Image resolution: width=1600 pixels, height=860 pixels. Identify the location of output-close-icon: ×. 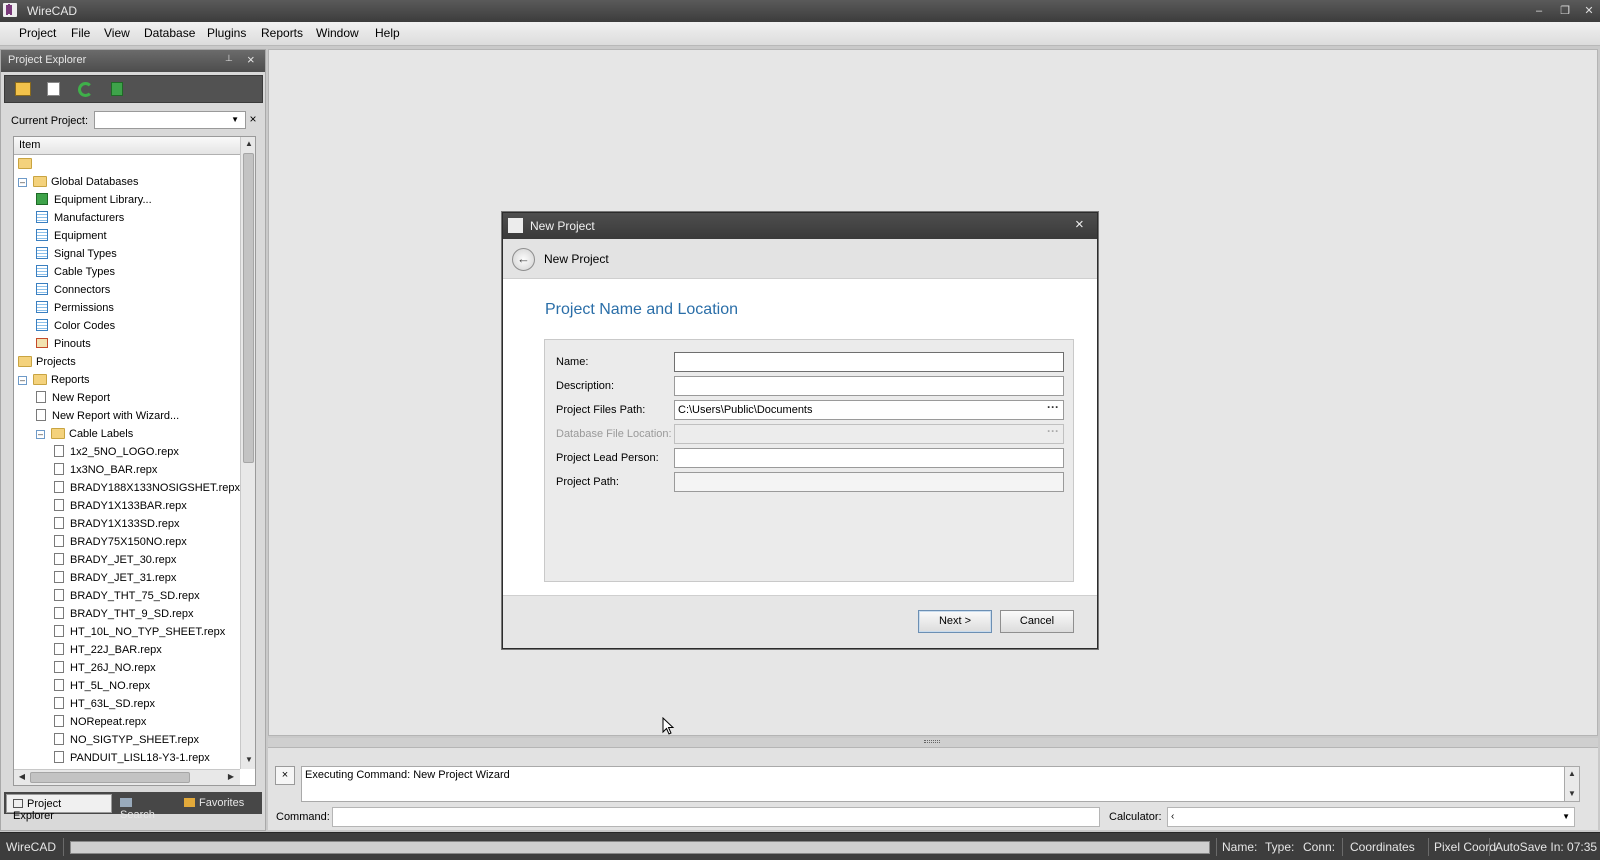
(285, 775).